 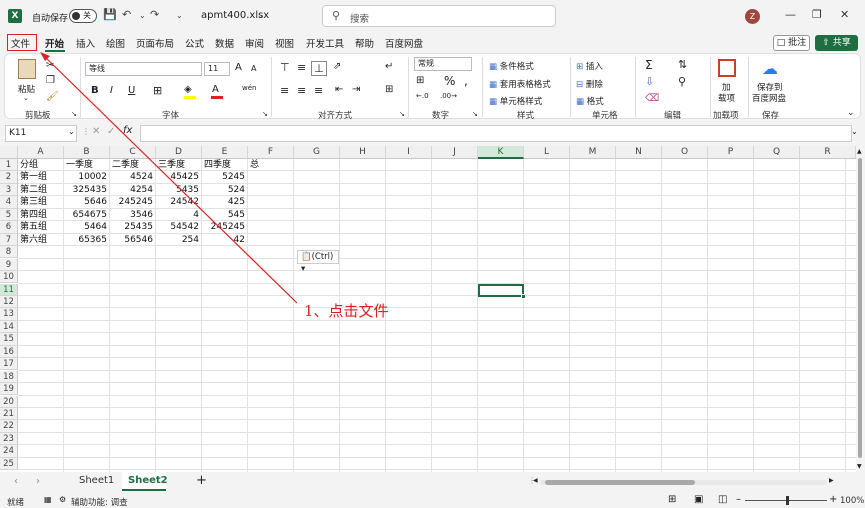 What do you see at coordinates (831, 480) in the screenshot?
I see `scroll-right-icon: ▶` at bounding box center [831, 480].